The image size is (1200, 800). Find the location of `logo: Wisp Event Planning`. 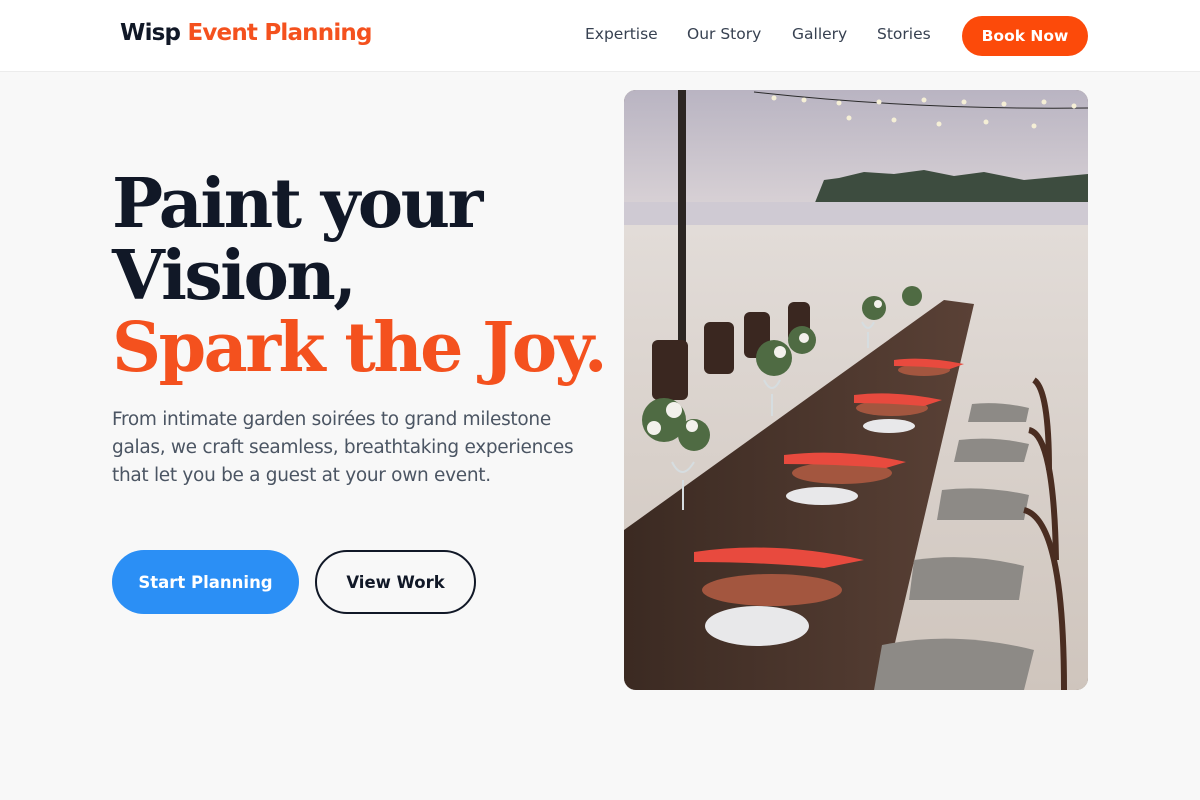

logo: Wisp Event Planning is located at coordinates (246, 33).